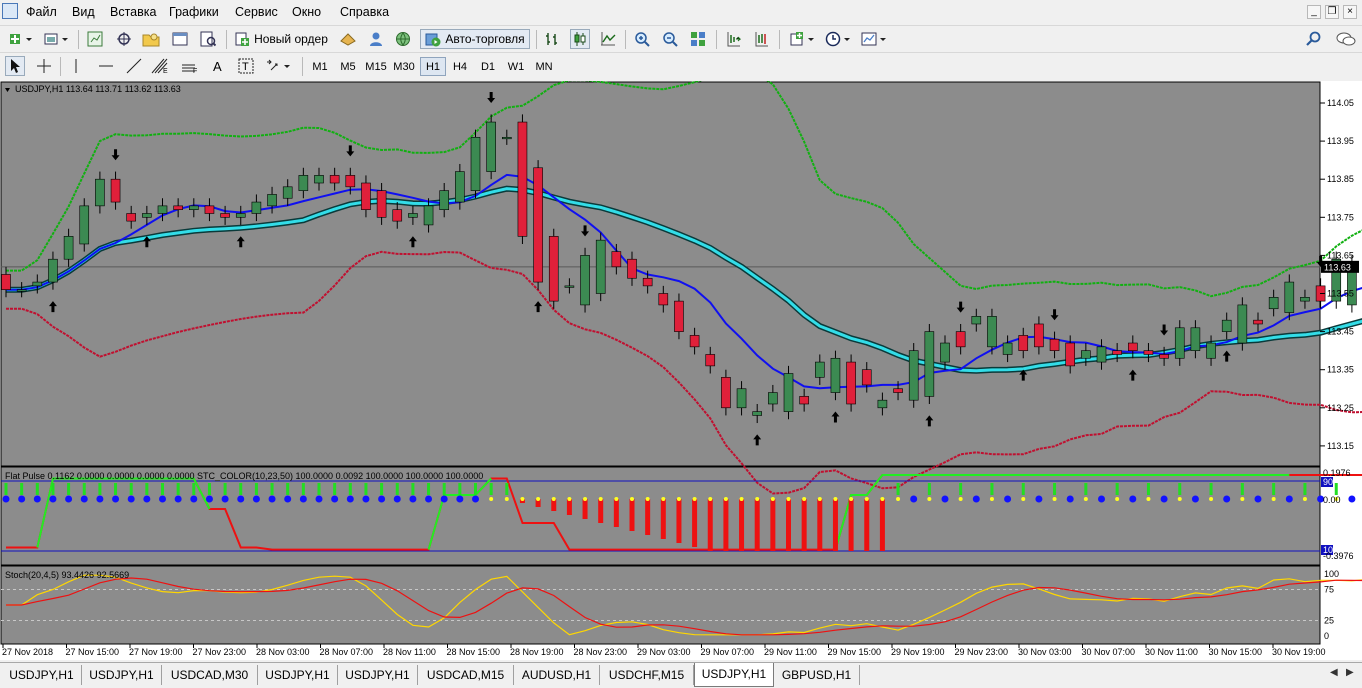 This screenshot has height=688, width=1362. I want to click on templates-button, so click(874, 39).